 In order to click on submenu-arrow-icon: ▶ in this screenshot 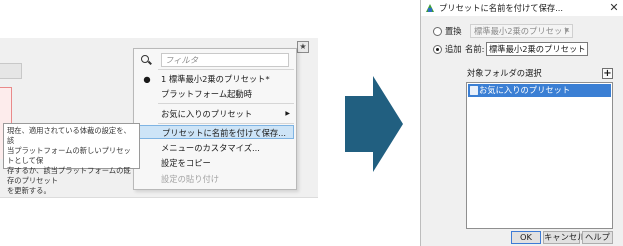, I will do `click(287, 113)`.